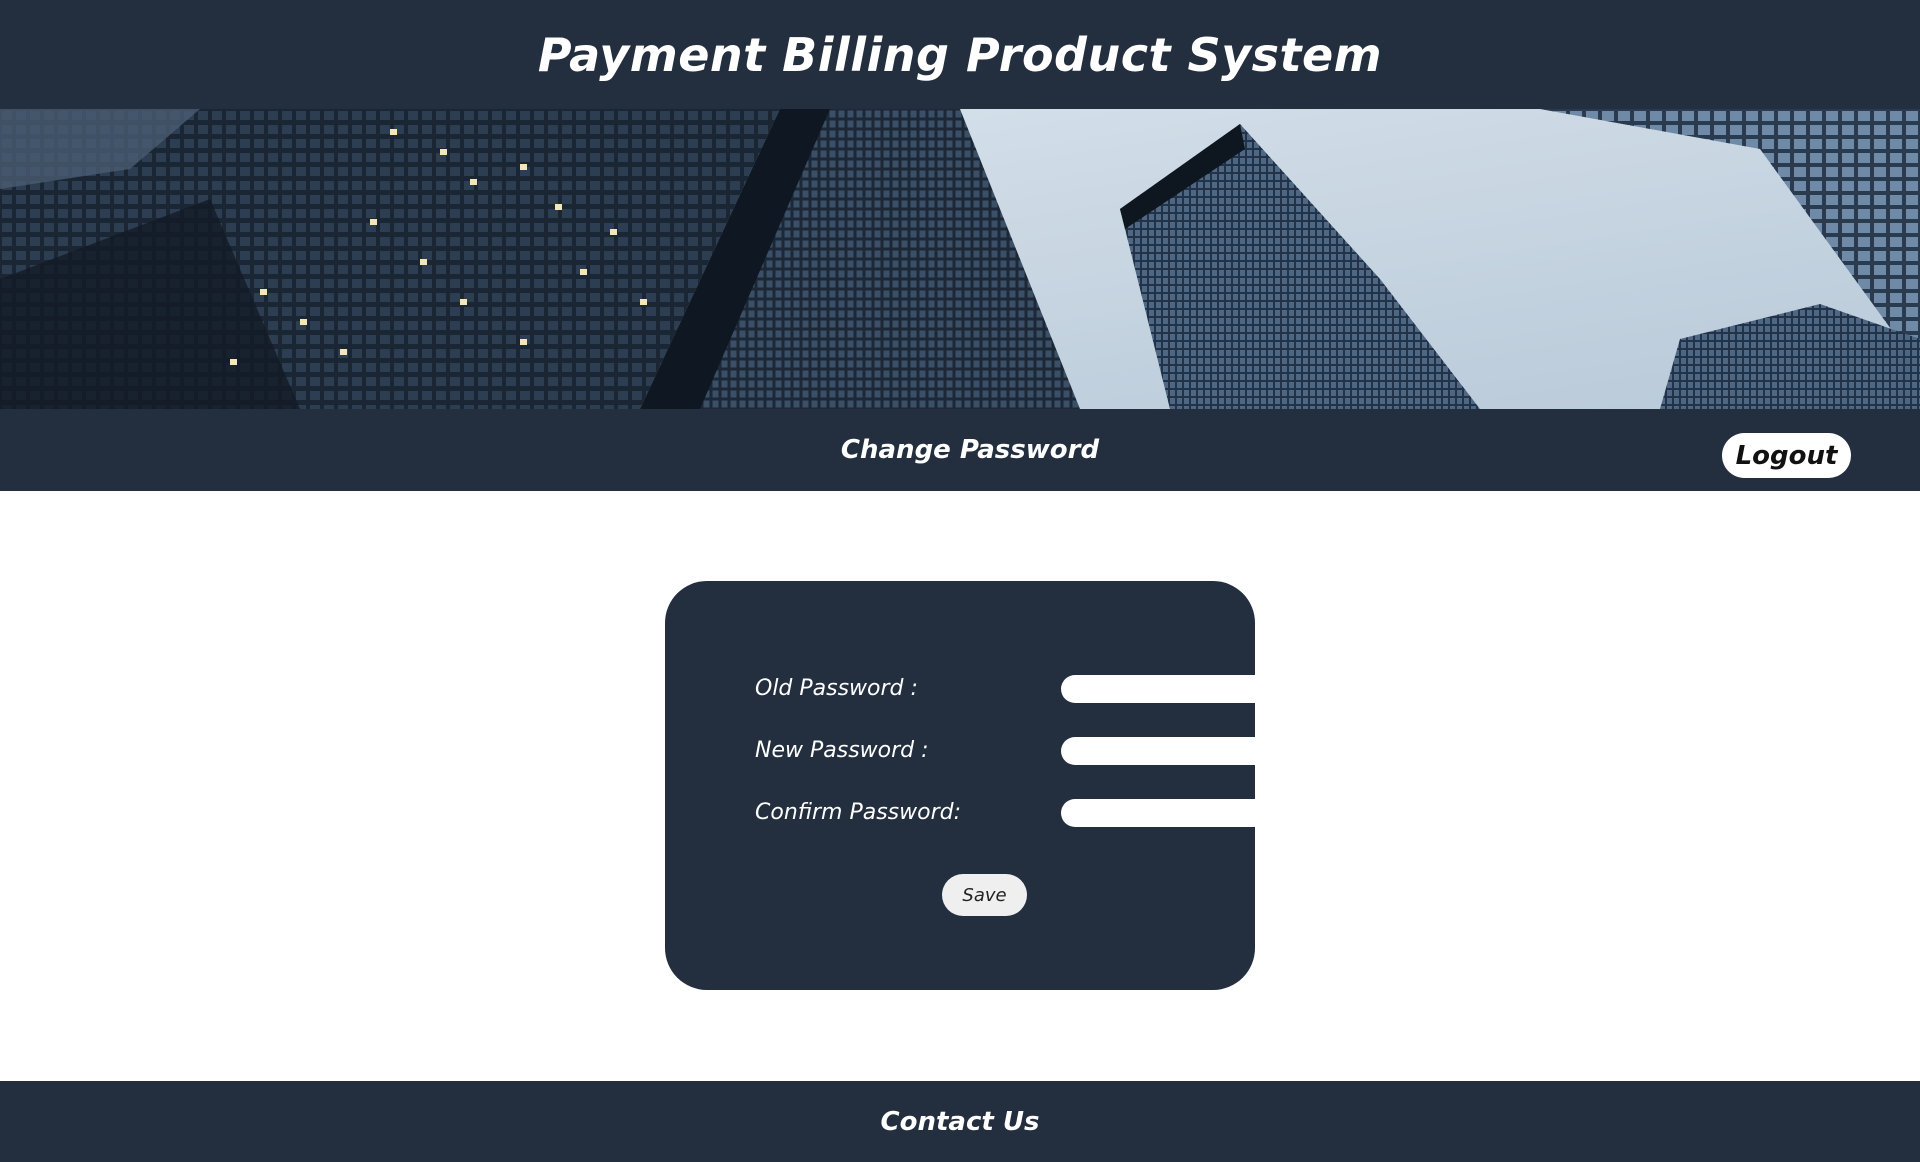 Image resolution: width=1920 pixels, height=1162 pixels. Describe the element at coordinates (1166, 813) in the screenshot. I see `confirm-password-field` at that location.